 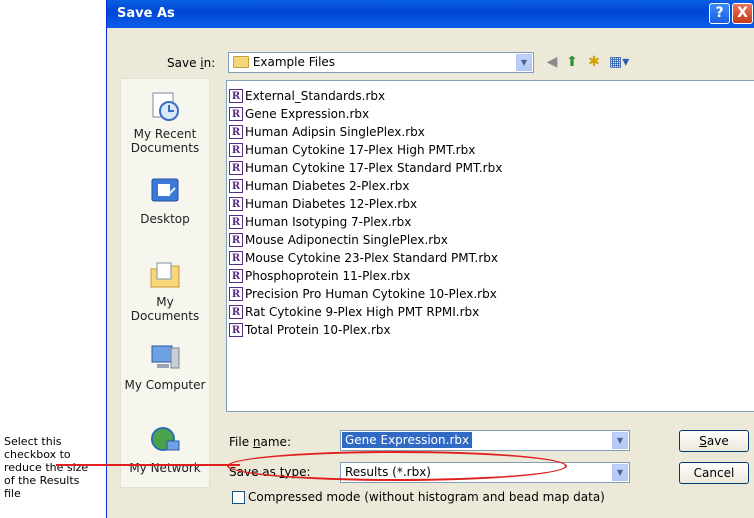 What do you see at coordinates (407, 440) in the screenshot?
I see `file-name-value: Gene Expression.rbx` at bounding box center [407, 440].